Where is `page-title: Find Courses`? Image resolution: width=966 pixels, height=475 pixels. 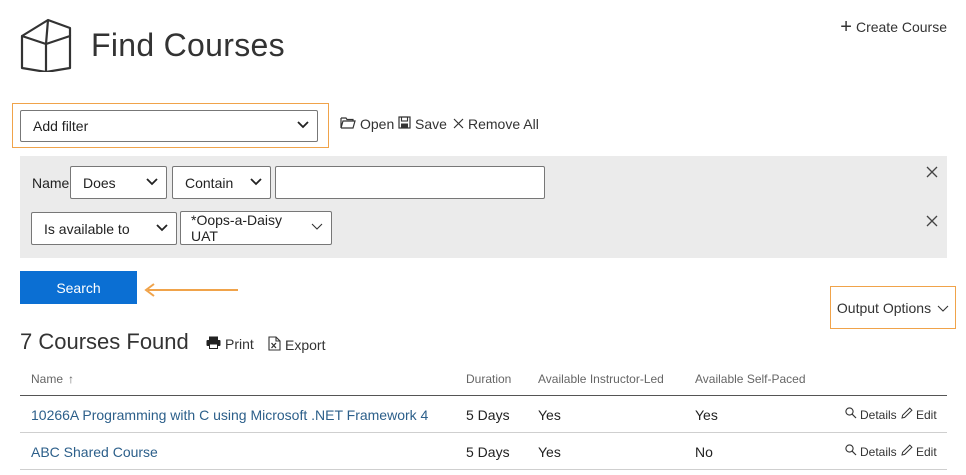
page-title: Find Courses is located at coordinates (188, 45).